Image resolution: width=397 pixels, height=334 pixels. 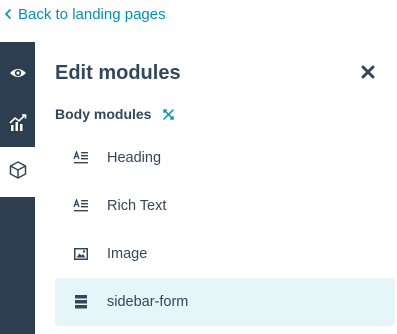 What do you see at coordinates (92, 14) in the screenshot?
I see `back-link-label: Back to landing pages` at bounding box center [92, 14].